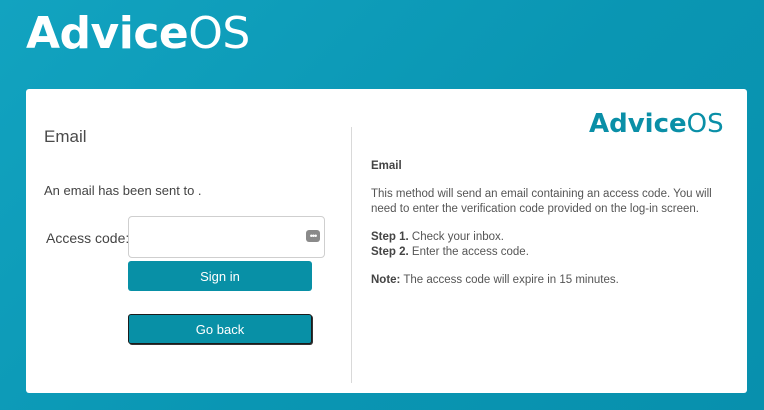 The width and height of the screenshot is (764, 410). Describe the element at coordinates (220, 276) in the screenshot. I see `sign-in-button: Sign in` at that location.